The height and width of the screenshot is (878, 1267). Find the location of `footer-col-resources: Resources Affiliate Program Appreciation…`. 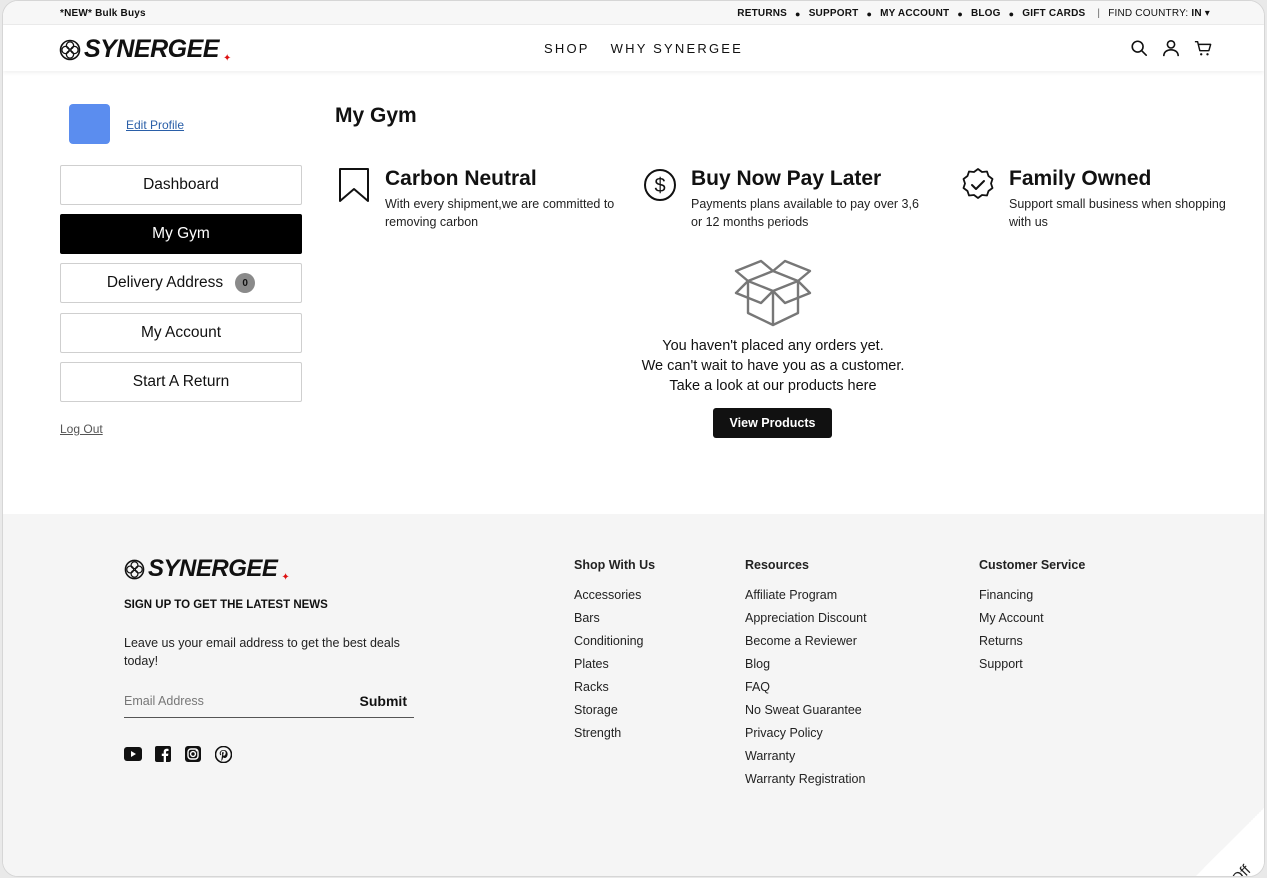

footer-col-resources: Resources Affiliate Program Appreciation… is located at coordinates (806, 674).